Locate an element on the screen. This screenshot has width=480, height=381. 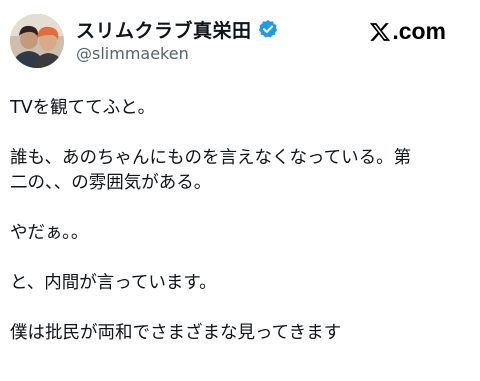
x-com-label: .com is located at coordinates (407, 31).